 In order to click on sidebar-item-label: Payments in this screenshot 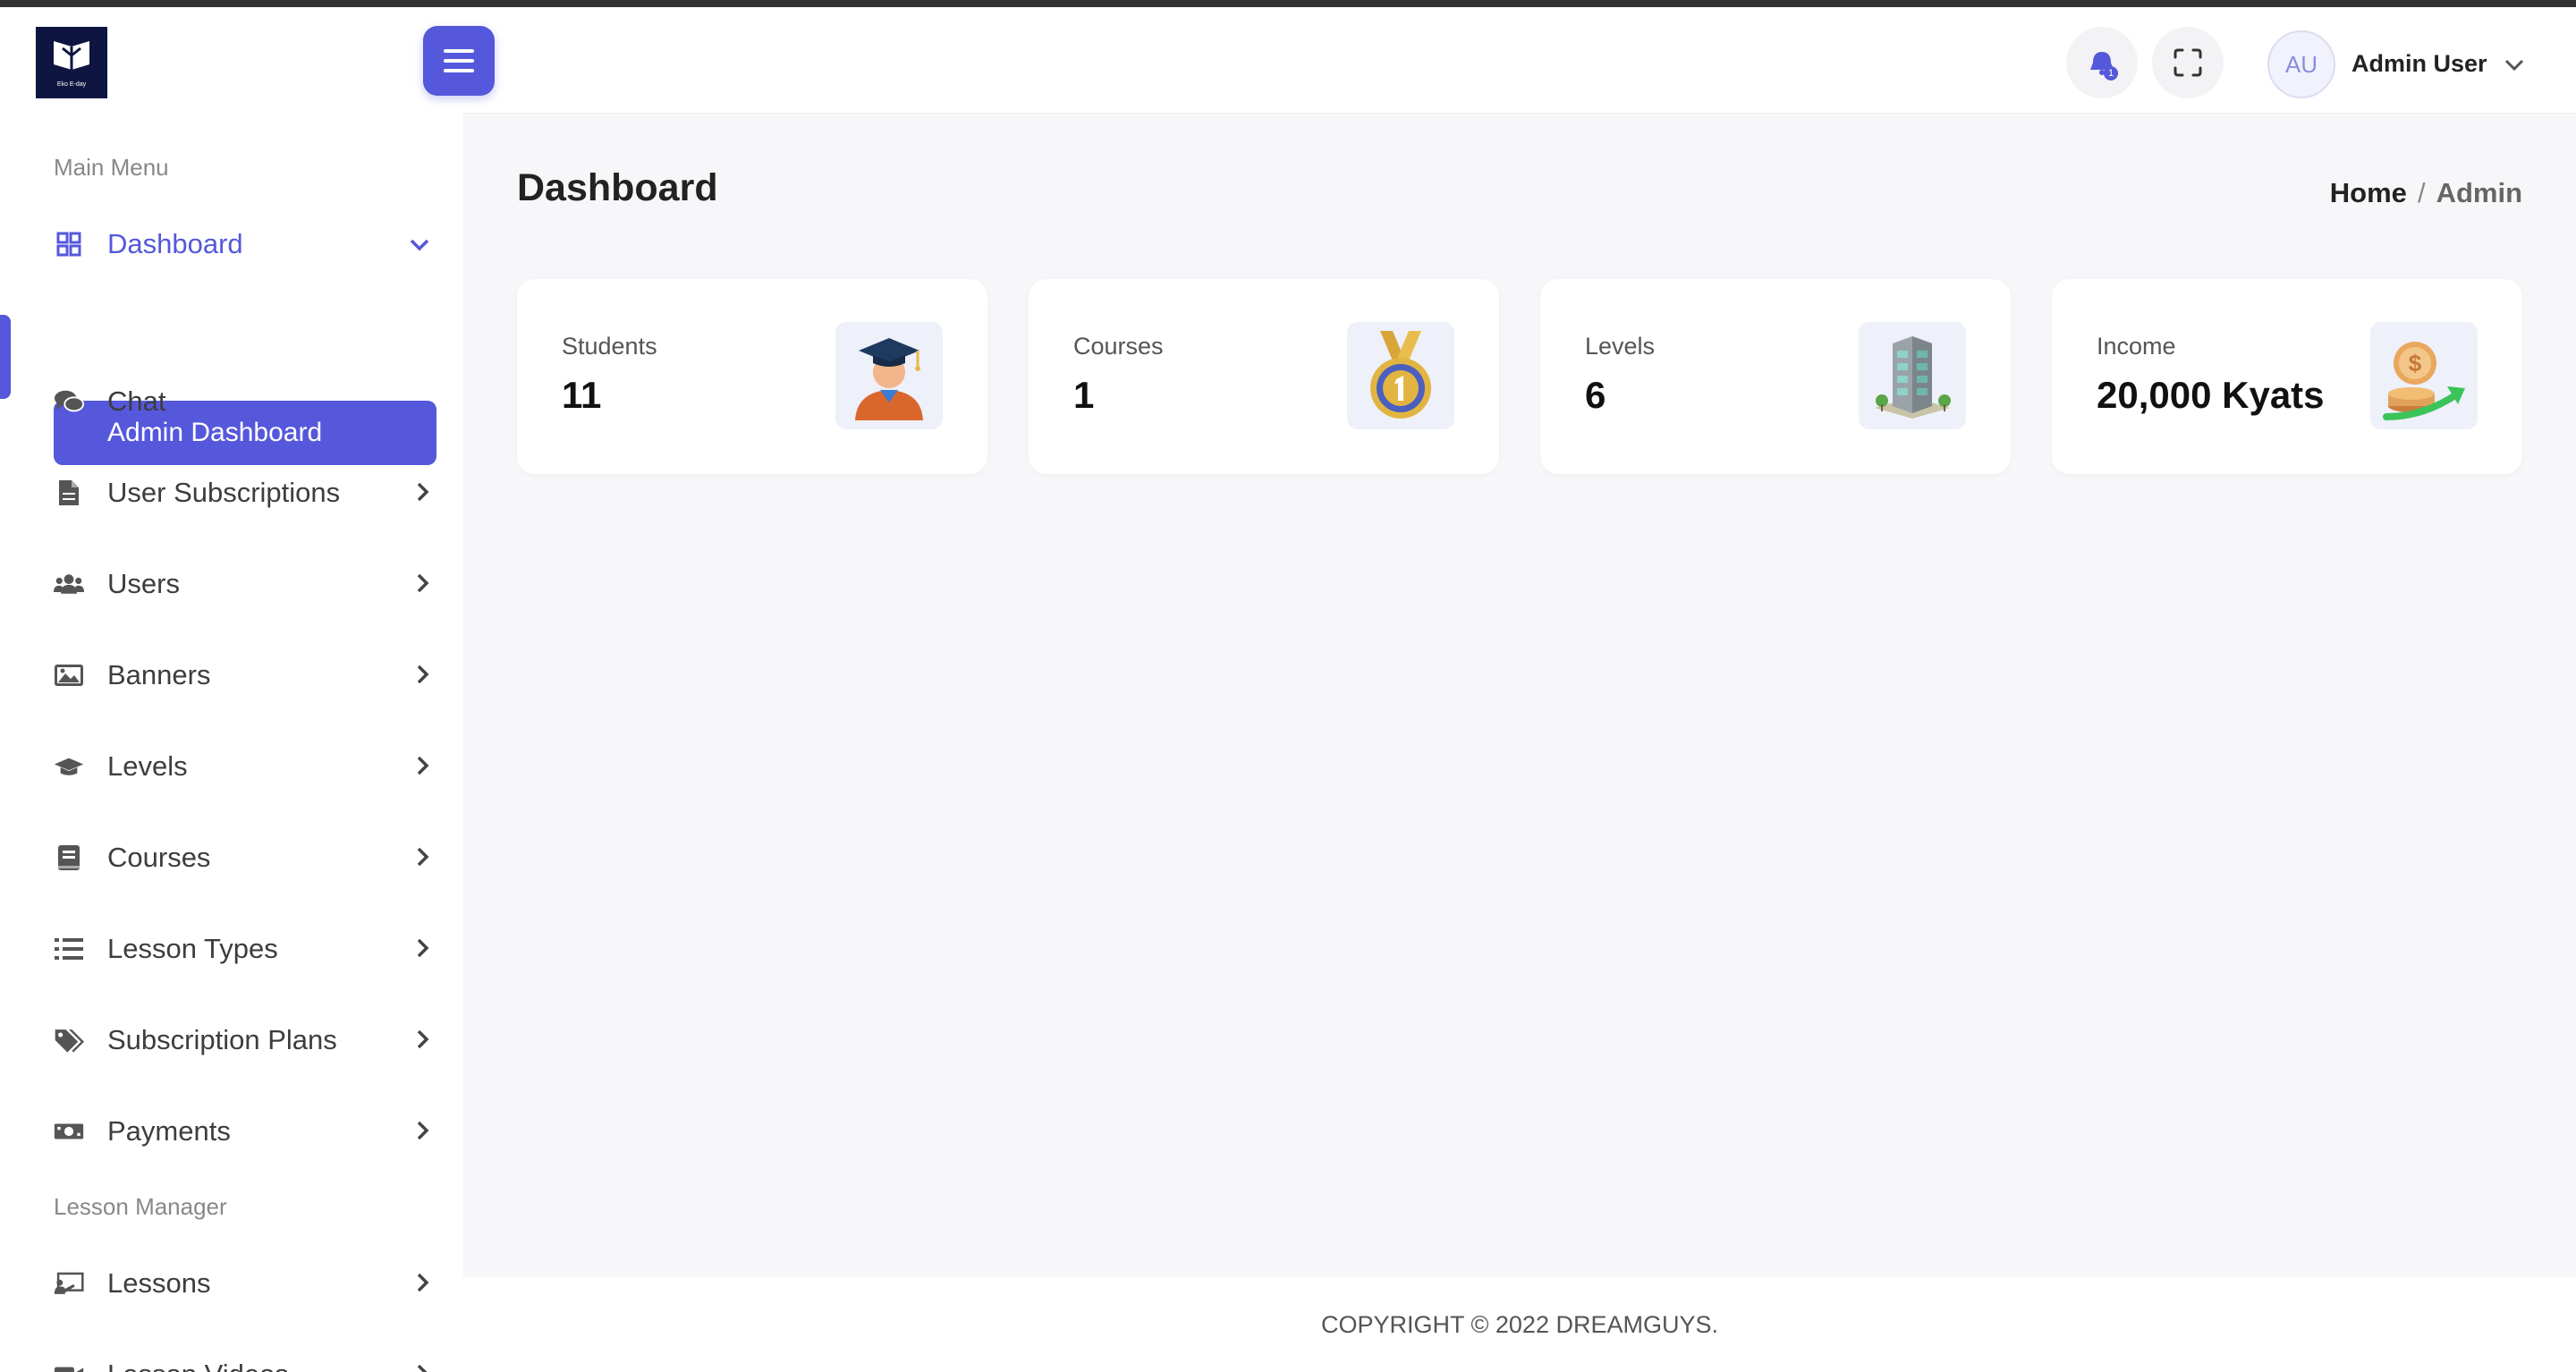, I will do `click(169, 1131)`.